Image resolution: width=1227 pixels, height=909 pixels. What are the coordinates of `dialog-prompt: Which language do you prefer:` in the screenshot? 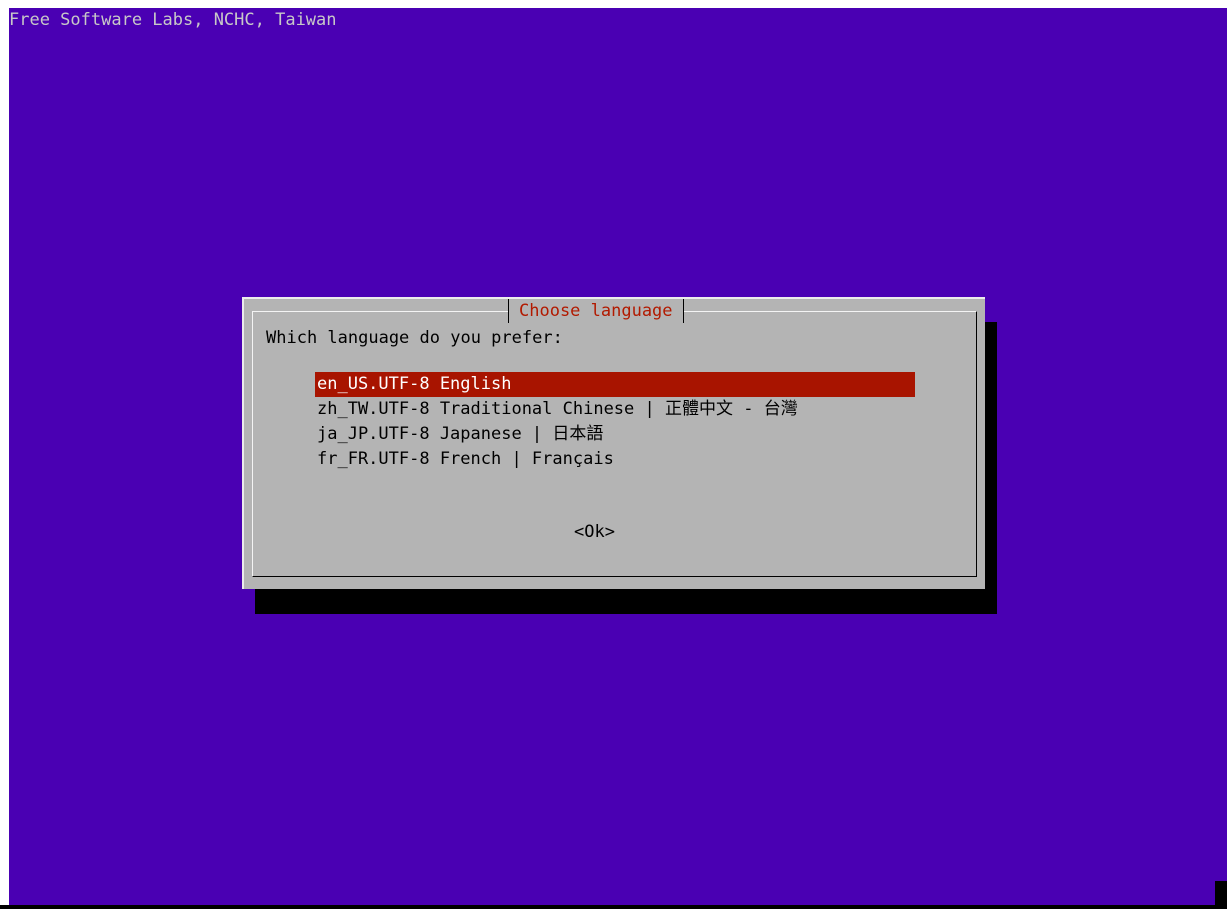 It's located at (414, 338).